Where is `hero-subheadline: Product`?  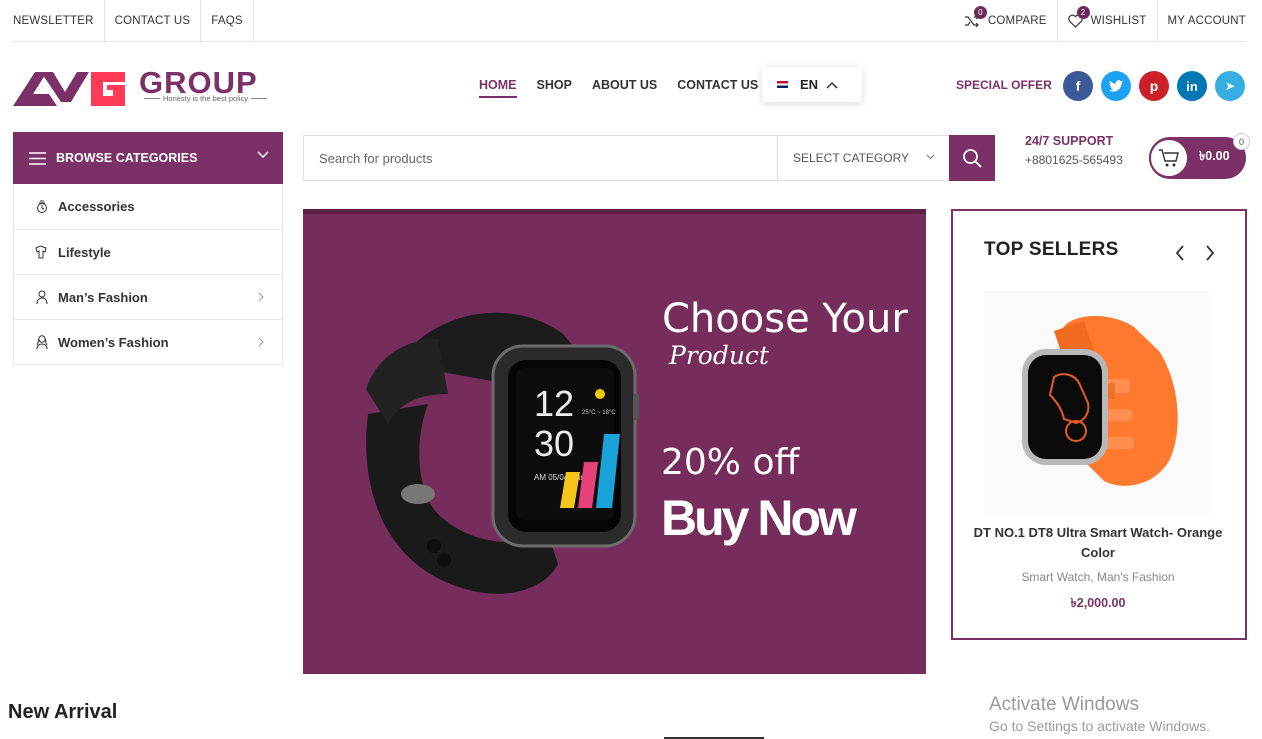
hero-subheadline: Product is located at coordinates (719, 355).